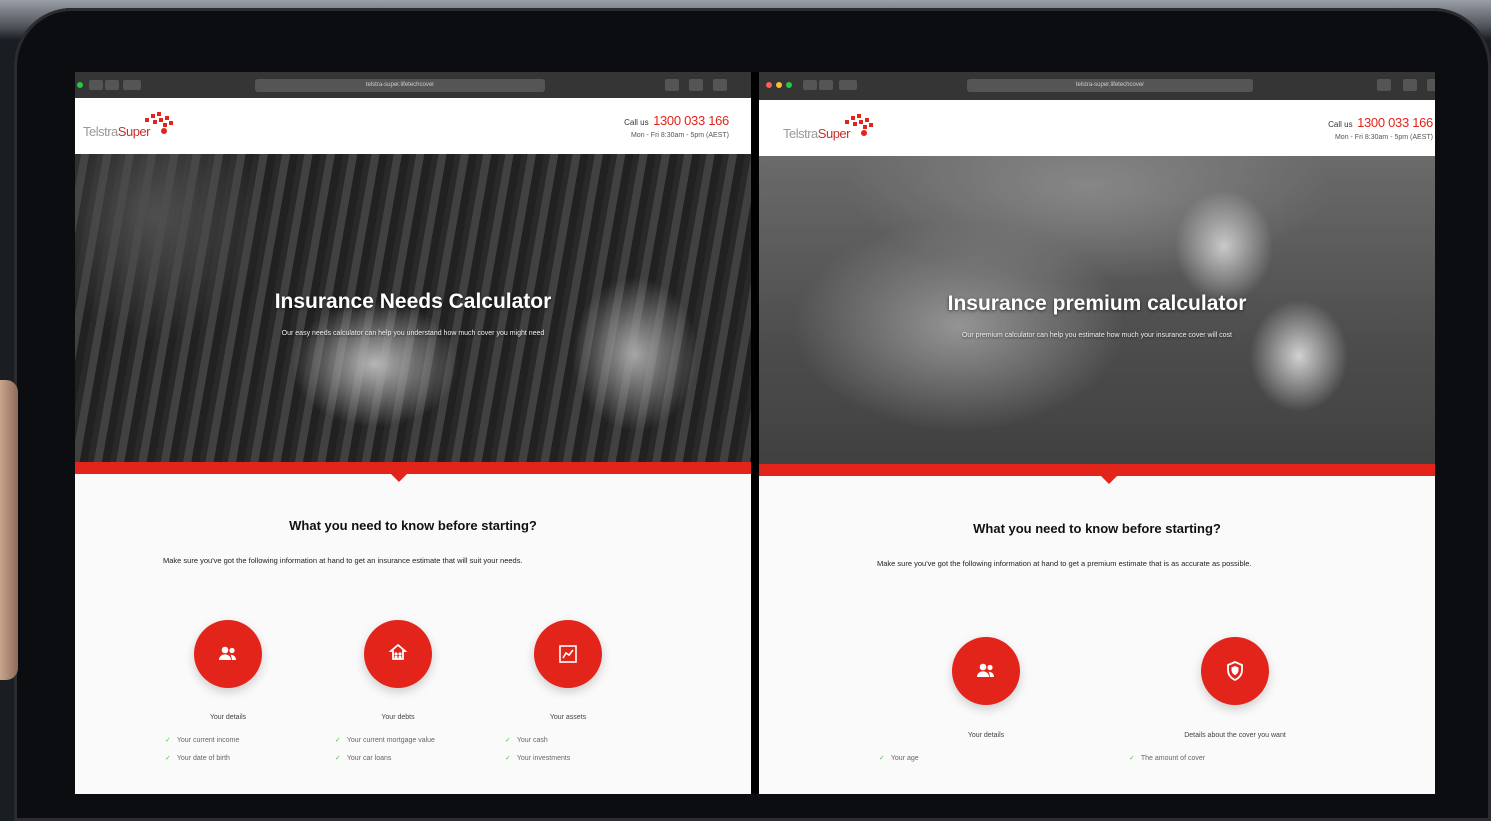 The image size is (1491, 821). Describe the element at coordinates (779, 85) in the screenshot. I see `window-minimize-button` at that location.